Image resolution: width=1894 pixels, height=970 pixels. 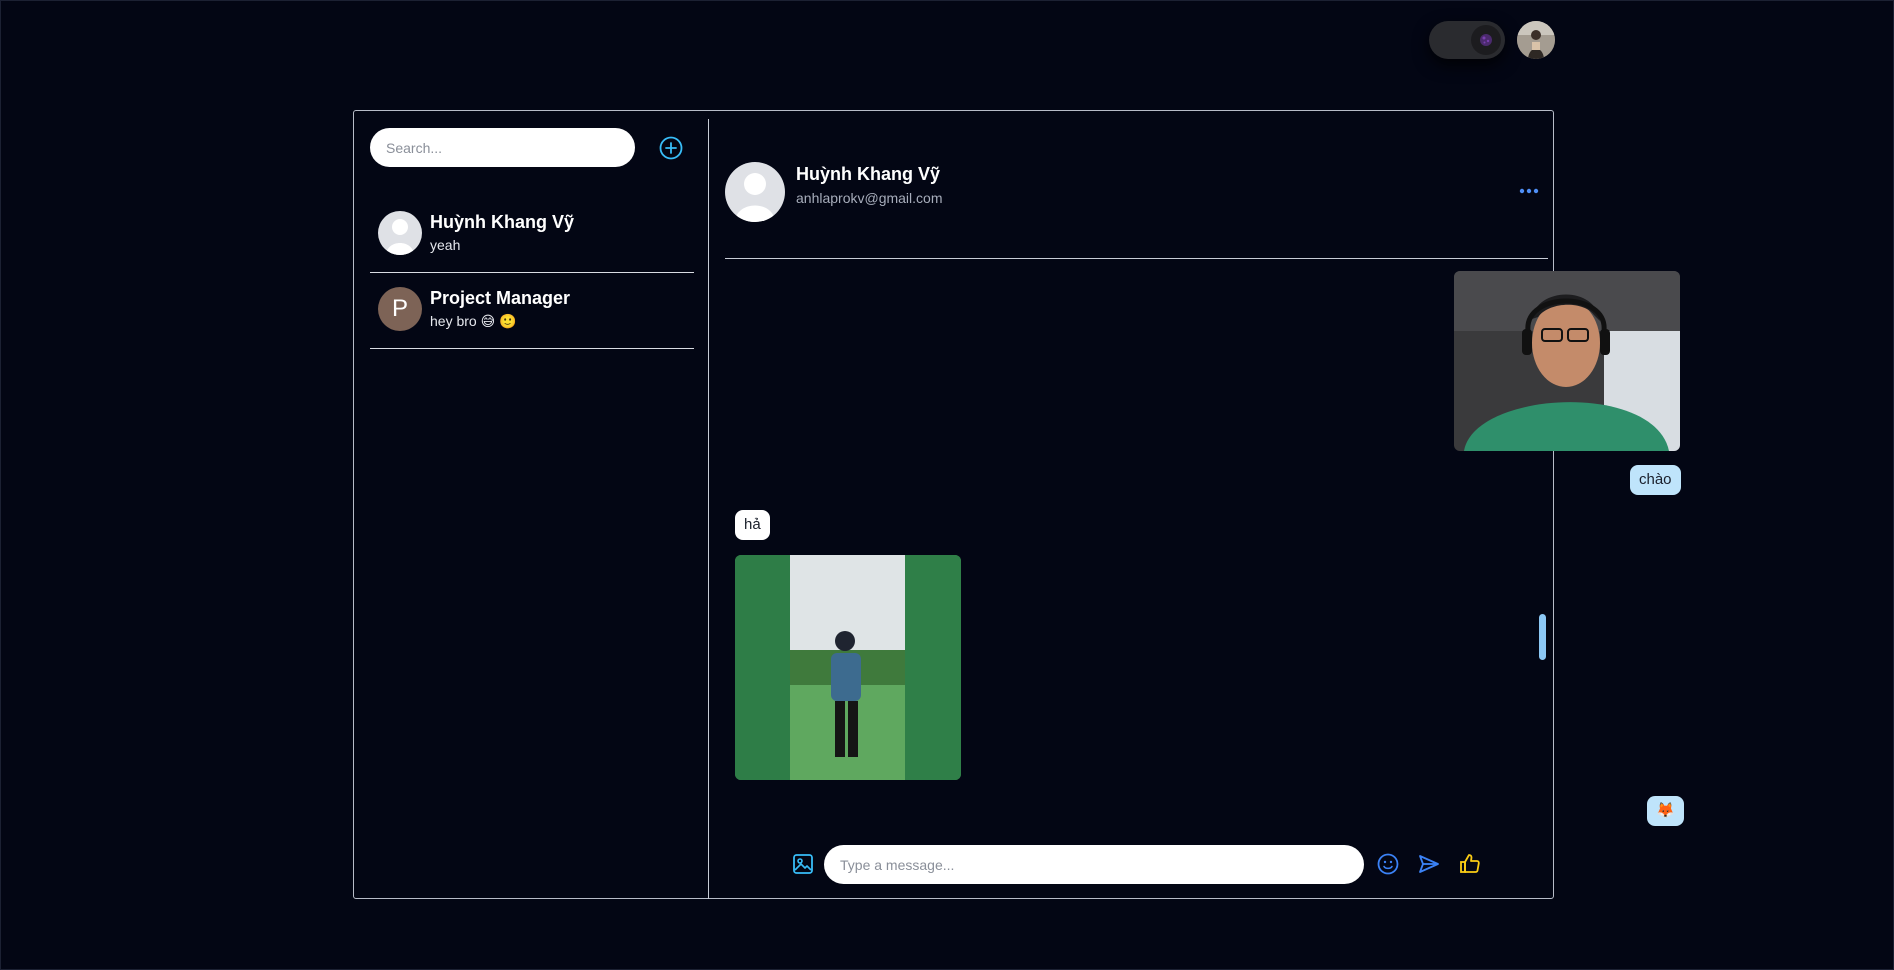 What do you see at coordinates (803, 864) in the screenshot?
I see `image-icon` at bounding box center [803, 864].